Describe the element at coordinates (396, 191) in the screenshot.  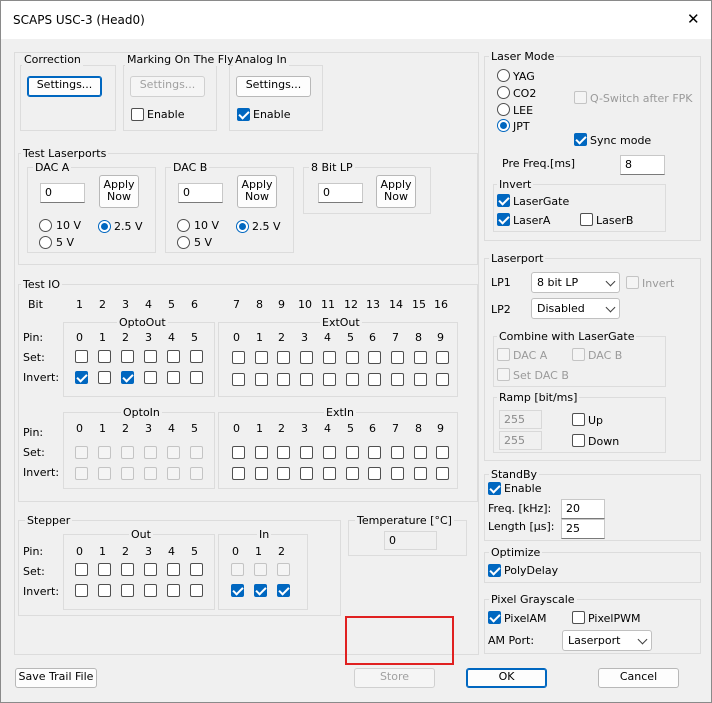
I see `lp8-apply-button: Apply Now` at that location.